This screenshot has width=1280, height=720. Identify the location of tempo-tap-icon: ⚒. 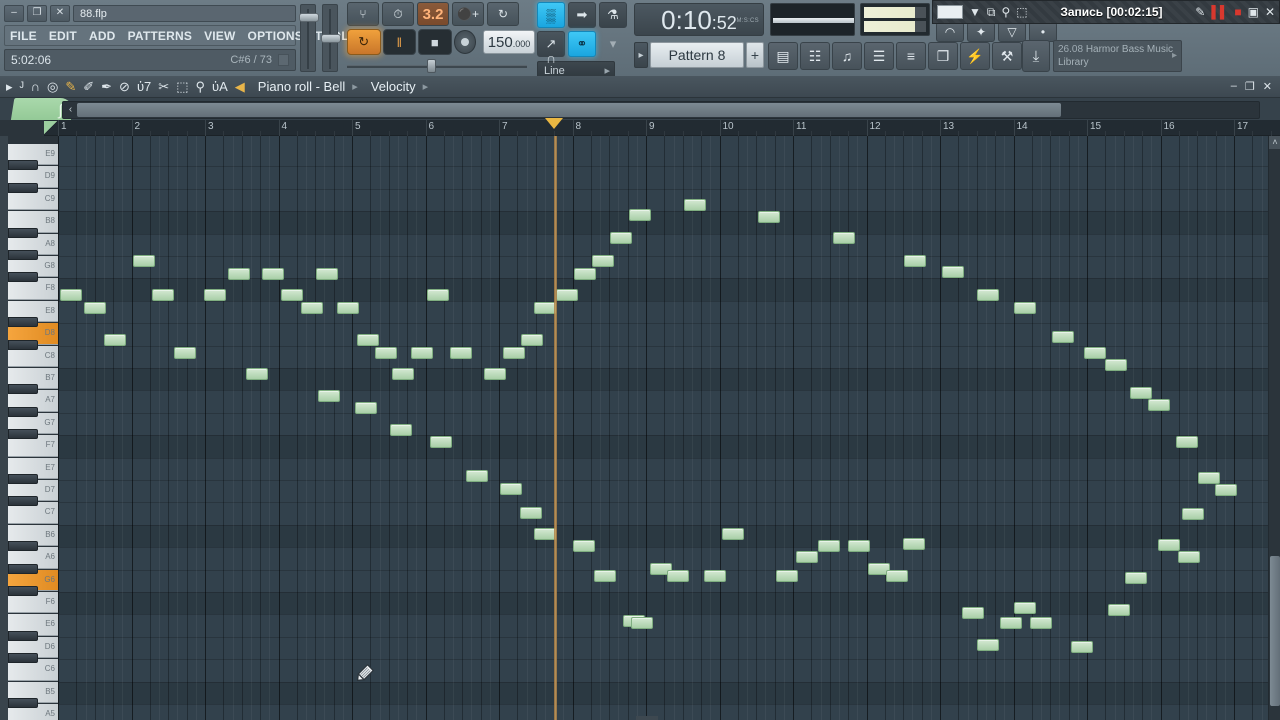
(1007, 56).